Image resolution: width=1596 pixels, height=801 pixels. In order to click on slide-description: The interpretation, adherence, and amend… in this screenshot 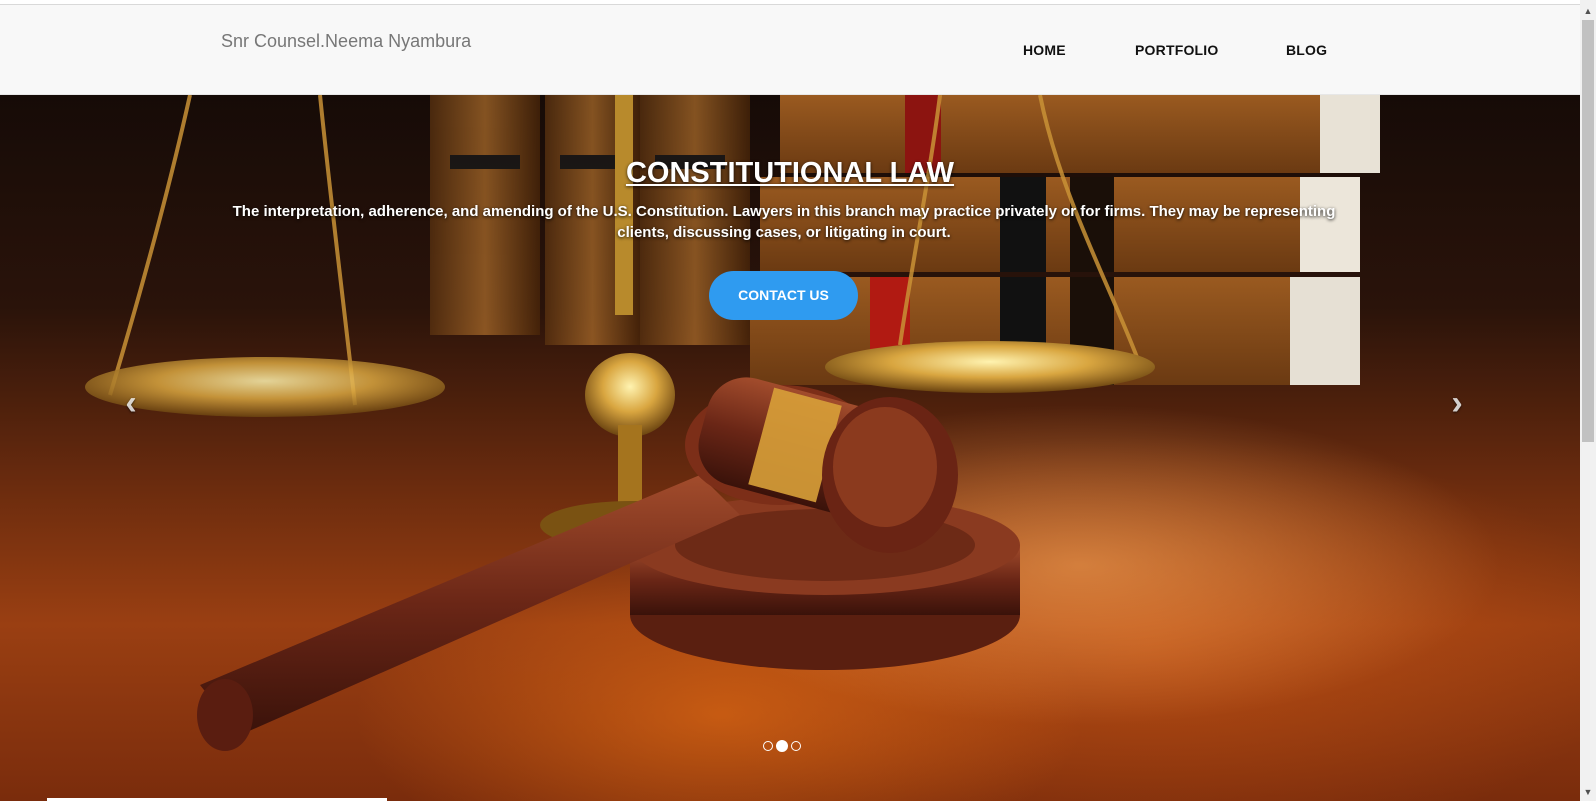, I will do `click(784, 222)`.